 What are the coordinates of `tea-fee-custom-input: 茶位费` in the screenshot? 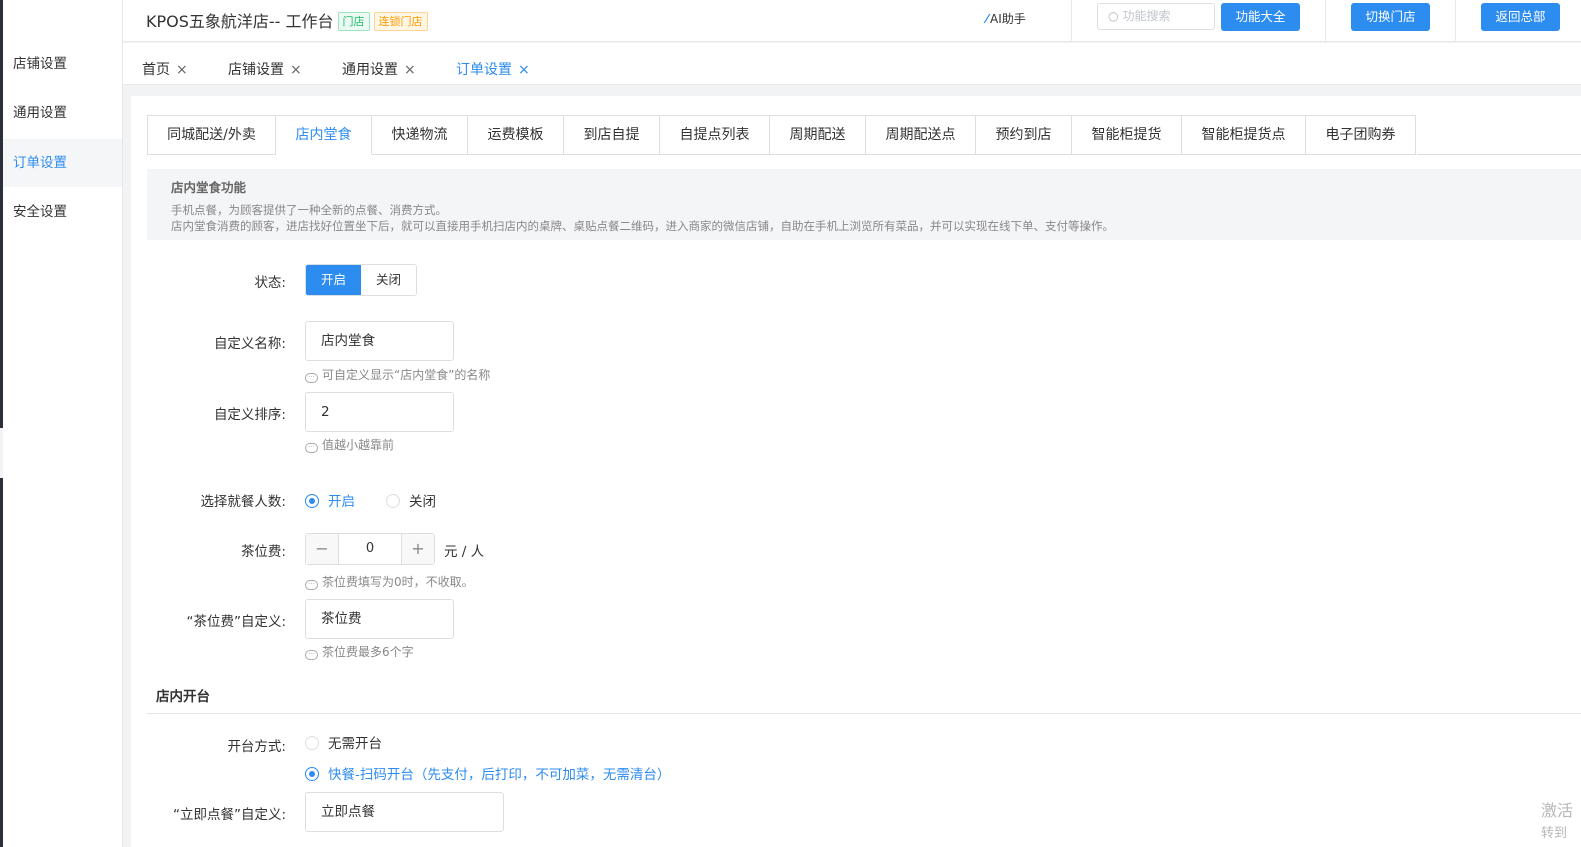 It's located at (379, 619).